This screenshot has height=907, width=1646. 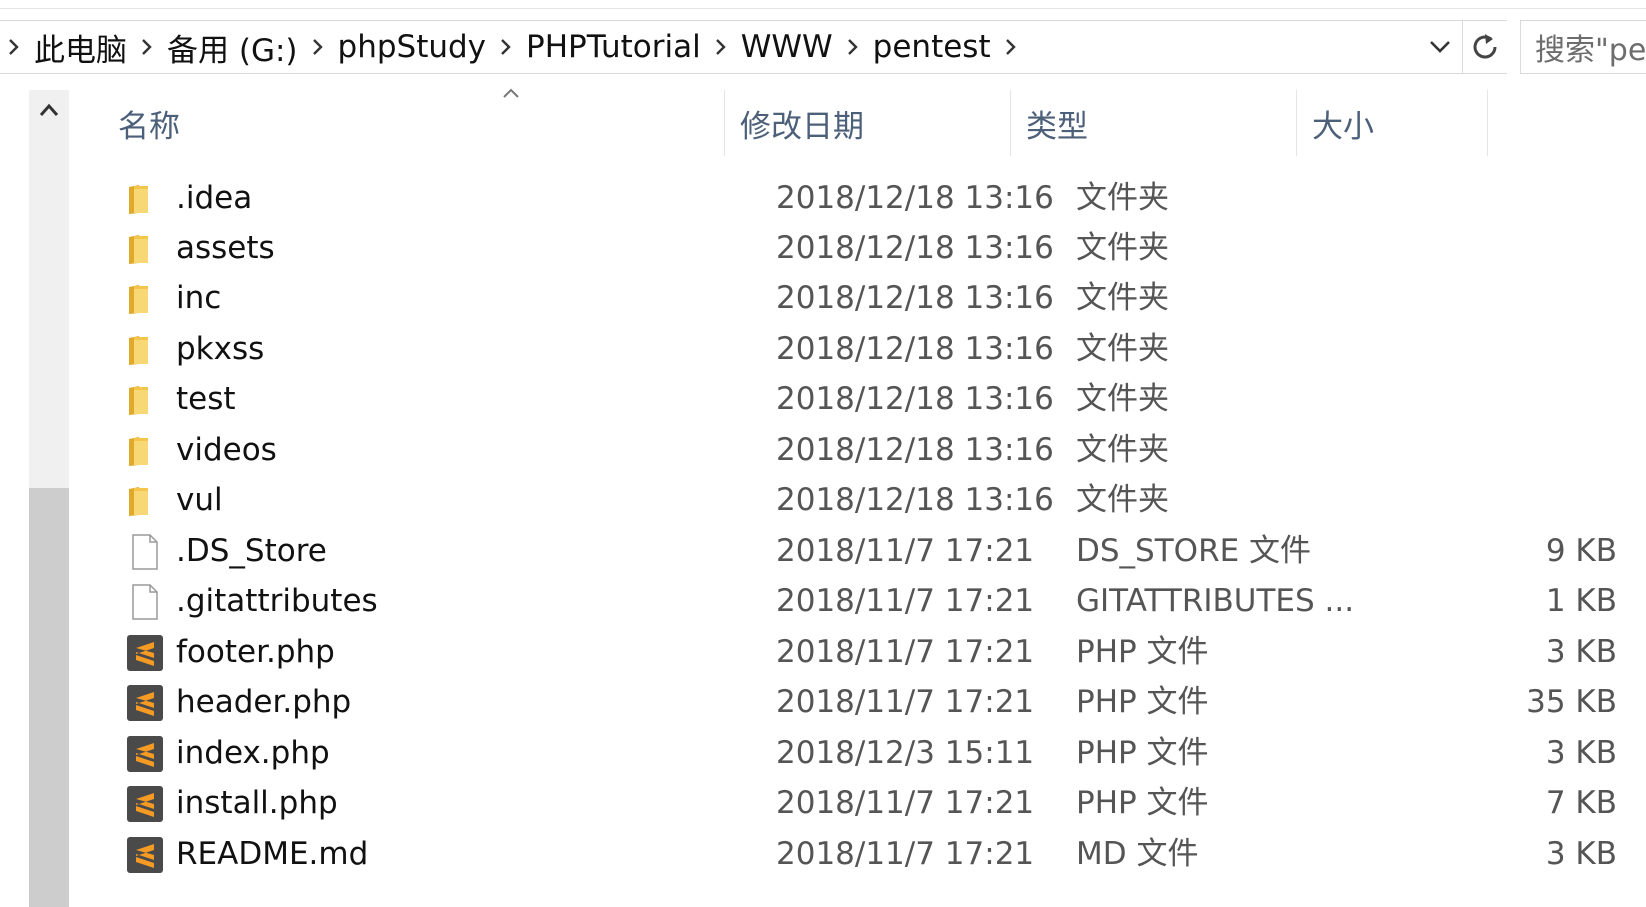 What do you see at coordinates (414, 123) in the screenshot?
I see `column-header-name: 名称` at bounding box center [414, 123].